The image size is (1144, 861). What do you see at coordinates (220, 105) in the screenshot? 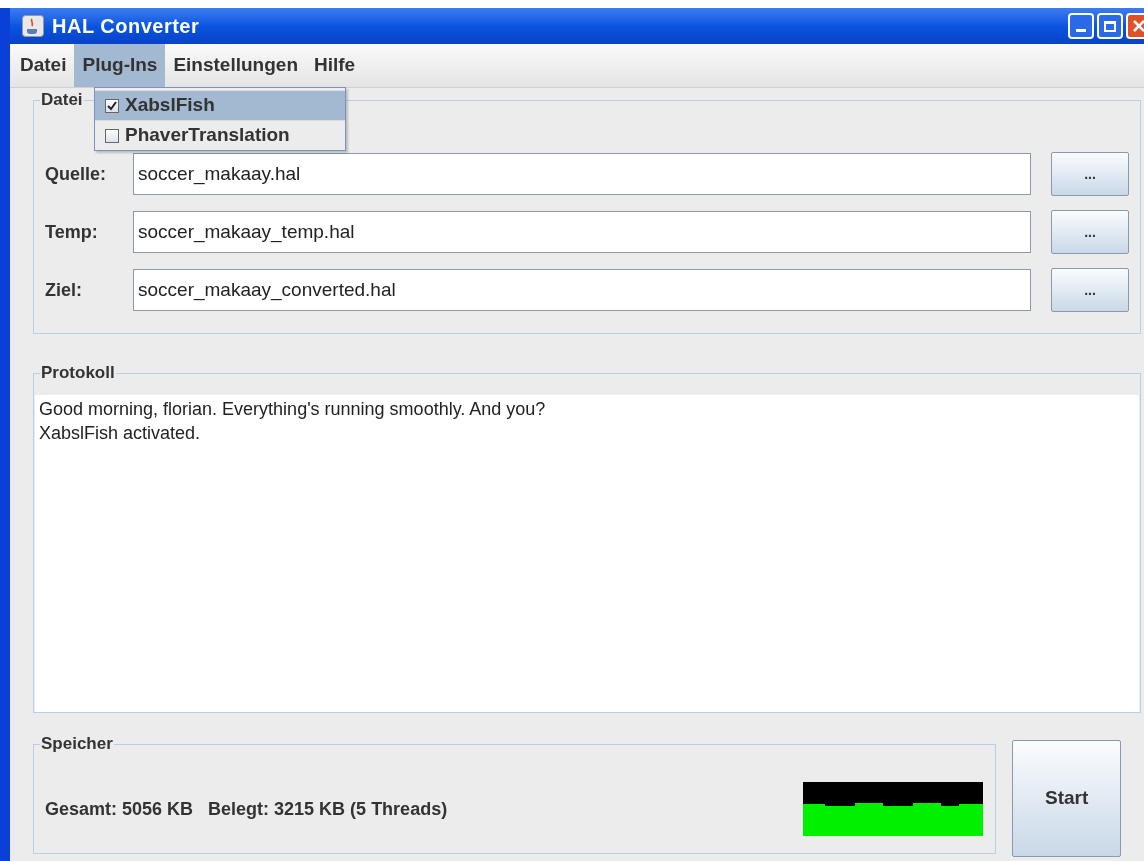
I see `menu-option: XabslFish` at bounding box center [220, 105].